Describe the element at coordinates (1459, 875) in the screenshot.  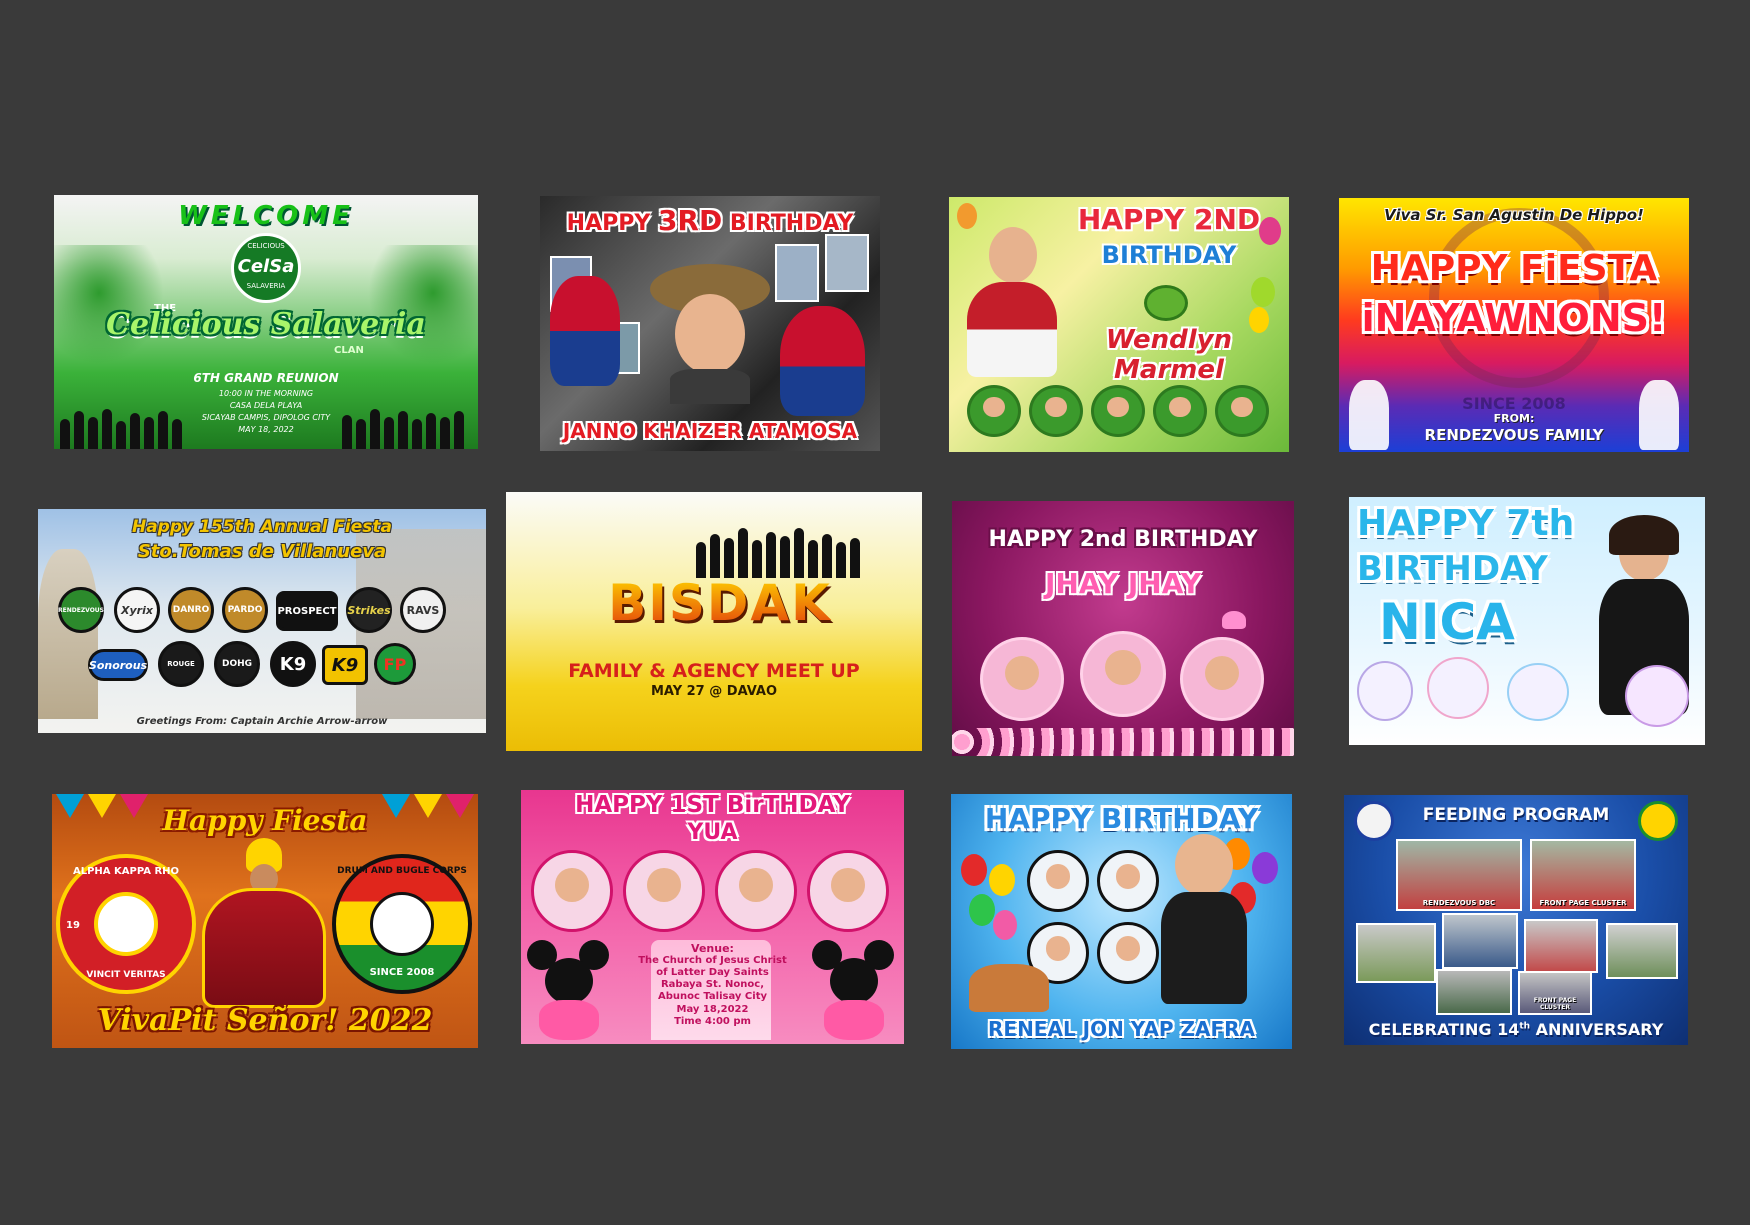
I see `group-photo-1: RENDEZVOUS DBC` at that location.